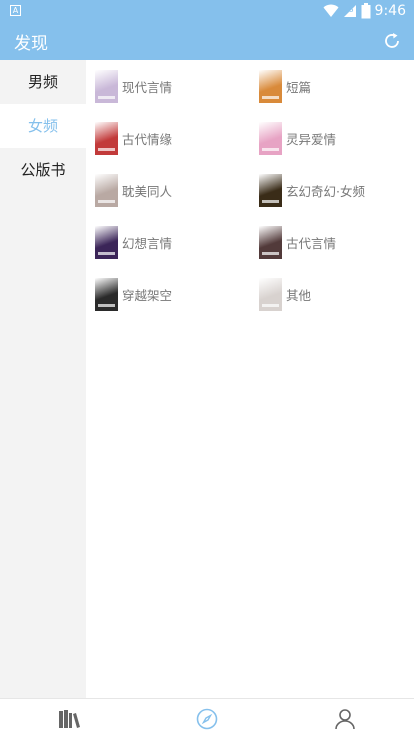 This screenshot has width=414, height=738. Describe the element at coordinates (311, 243) in the screenshot. I see `category-label: 古代言情` at that location.